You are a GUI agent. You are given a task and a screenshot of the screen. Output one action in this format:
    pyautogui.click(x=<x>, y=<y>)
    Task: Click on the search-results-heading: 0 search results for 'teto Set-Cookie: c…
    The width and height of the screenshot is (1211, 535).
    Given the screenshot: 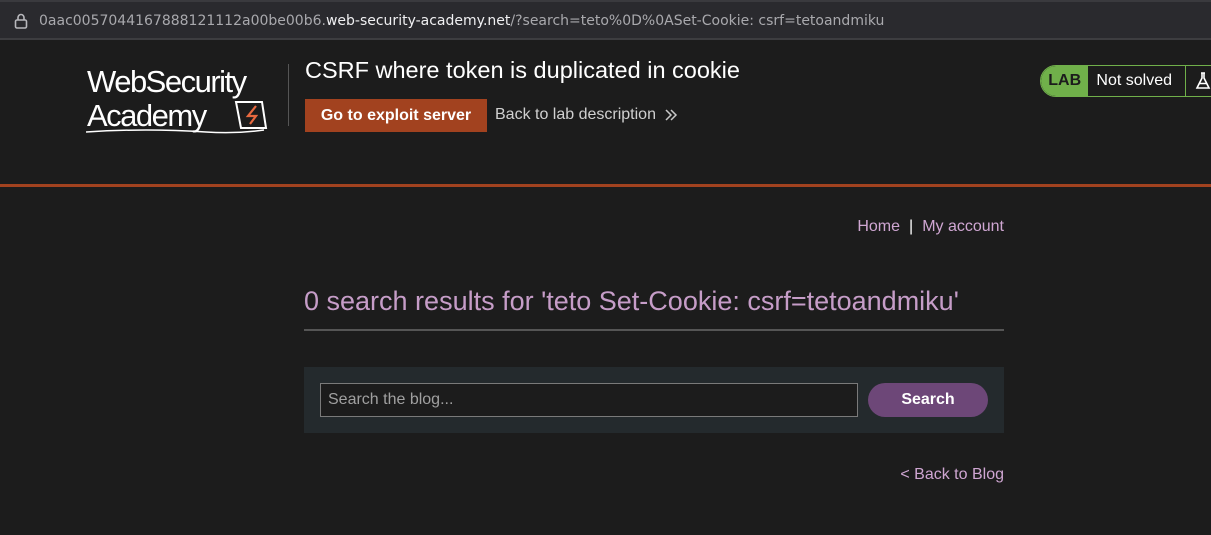 What is the action you would take?
    pyautogui.click(x=654, y=308)
    